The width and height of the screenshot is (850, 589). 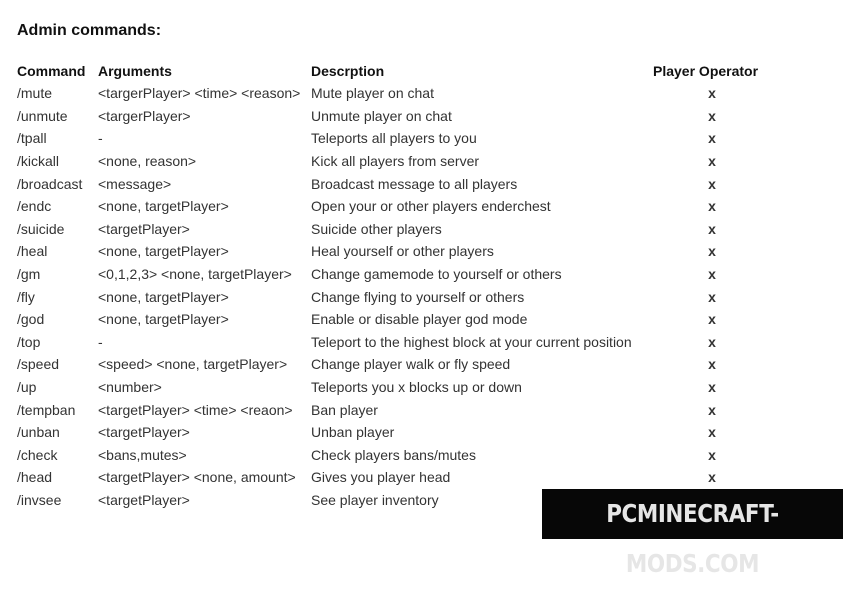 I want to click on command-cell: /top, so click(x=29, y=341).